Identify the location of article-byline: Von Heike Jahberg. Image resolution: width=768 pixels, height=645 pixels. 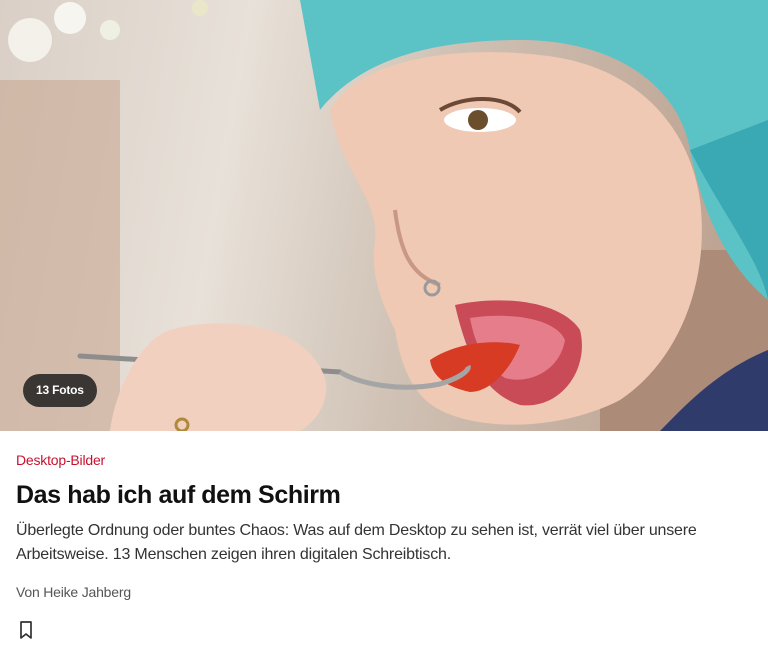
(73, 592).